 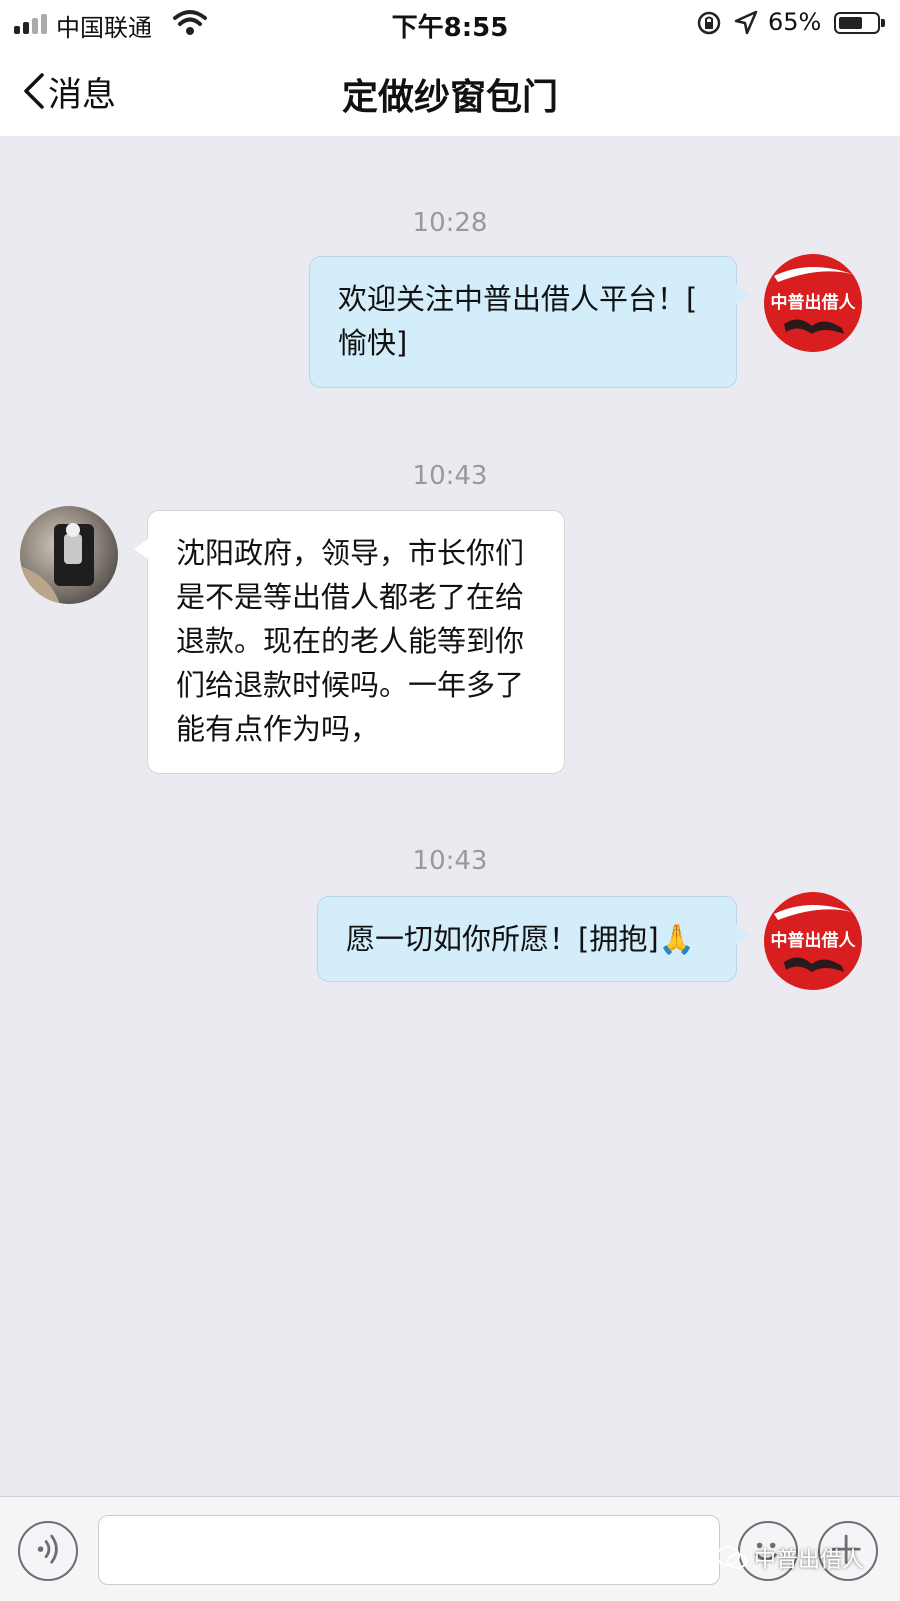 I want to click on battery-icon, so click(x=859, y=23).